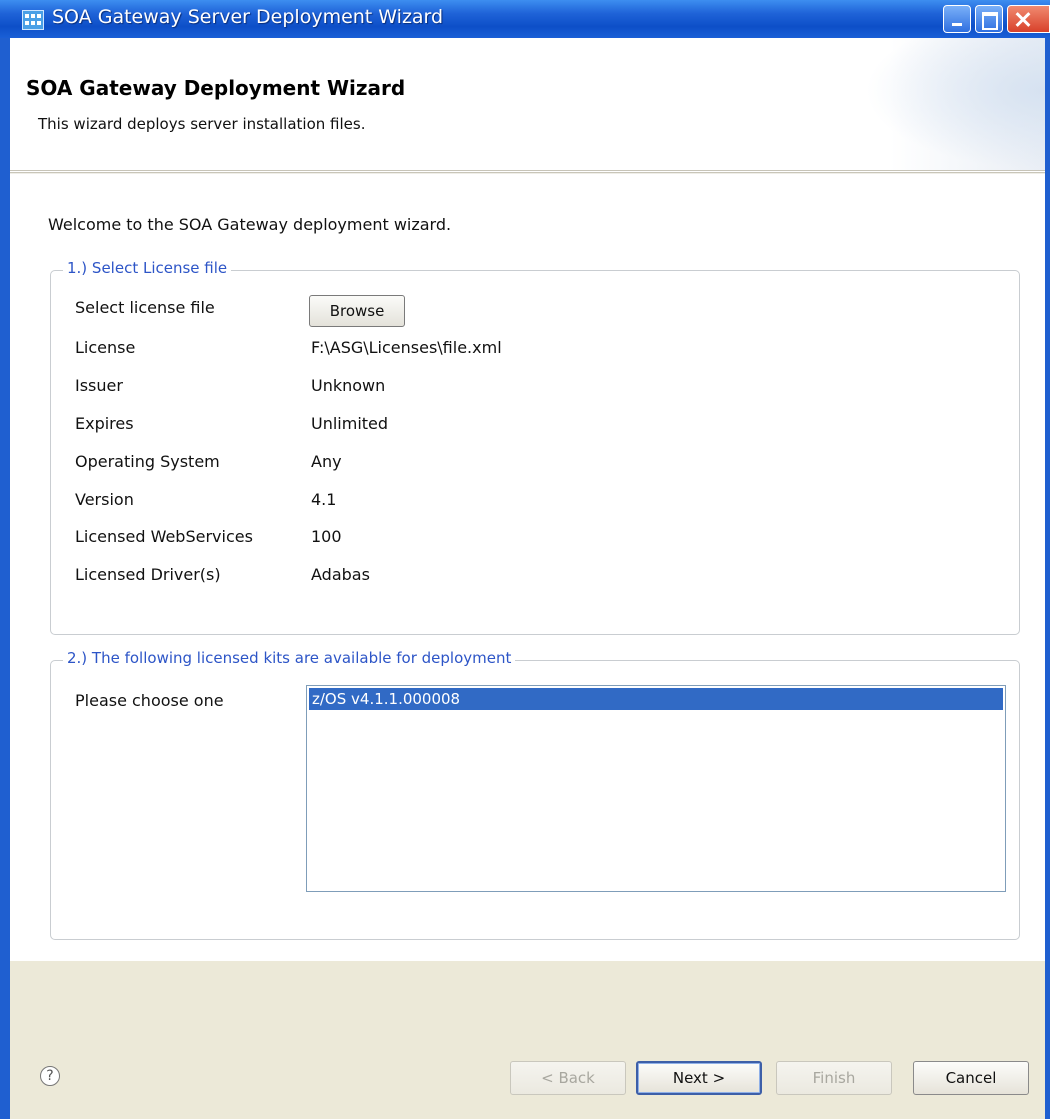 This screenshot has width=1050, height=1119. What do you see at coordinates (568, 1078) in the screenshot?
I see `back-button: < Back` at bounding box center [568, 1078].